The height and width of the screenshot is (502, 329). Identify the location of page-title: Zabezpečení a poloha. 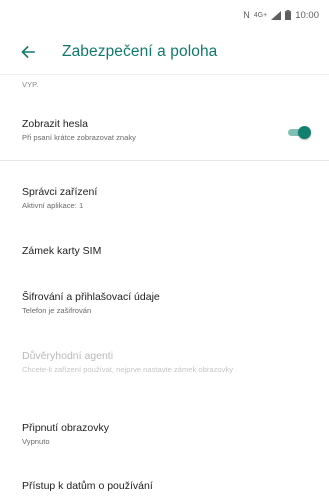
(140, 51).